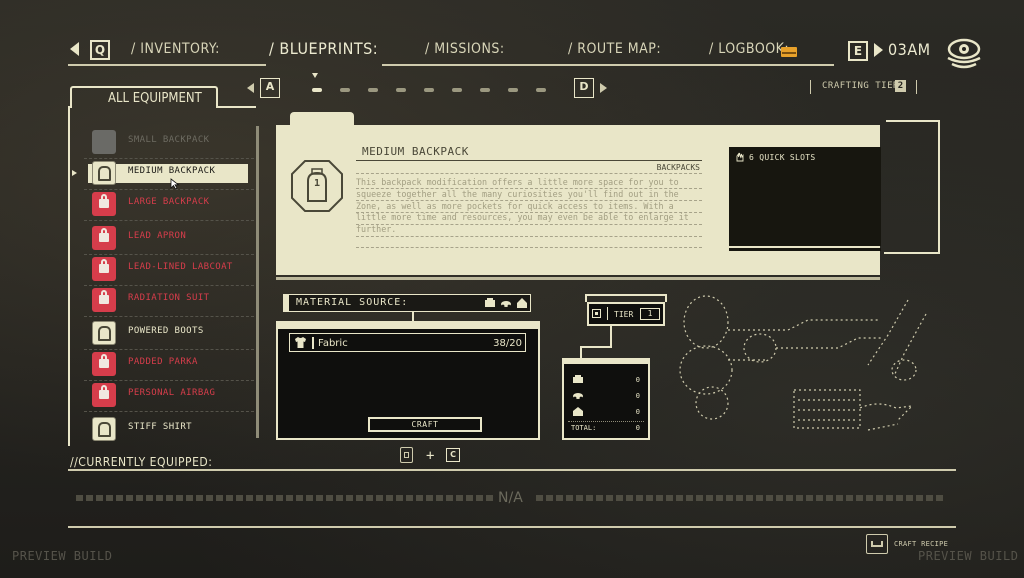  Describe the element at coordinates (465, 49) in the screenshot. I see `tab-missions: / MISSIONS:` at that location.